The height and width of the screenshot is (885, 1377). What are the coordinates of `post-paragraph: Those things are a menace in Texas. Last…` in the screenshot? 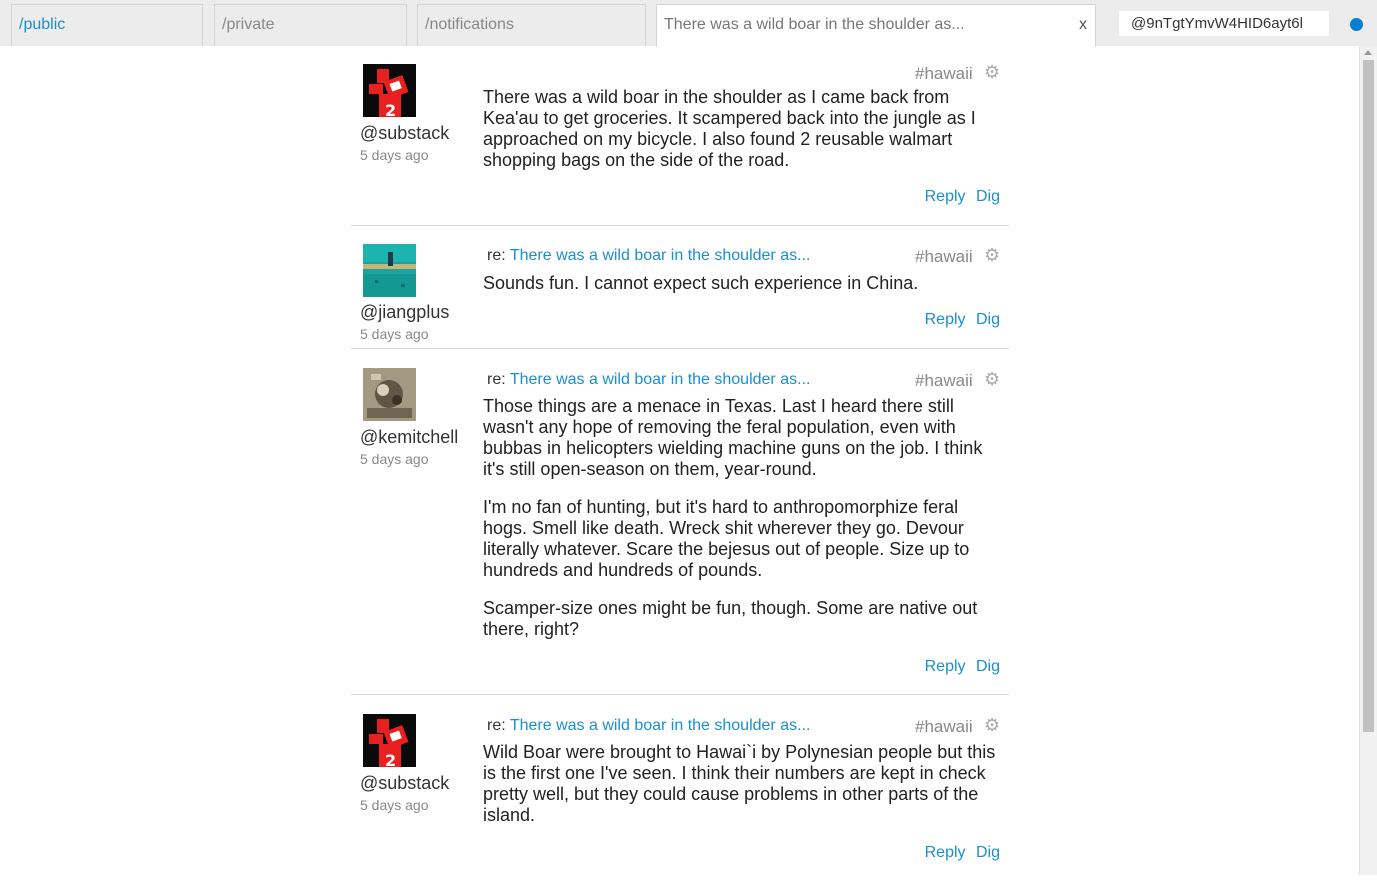 It's located at (733, 437).